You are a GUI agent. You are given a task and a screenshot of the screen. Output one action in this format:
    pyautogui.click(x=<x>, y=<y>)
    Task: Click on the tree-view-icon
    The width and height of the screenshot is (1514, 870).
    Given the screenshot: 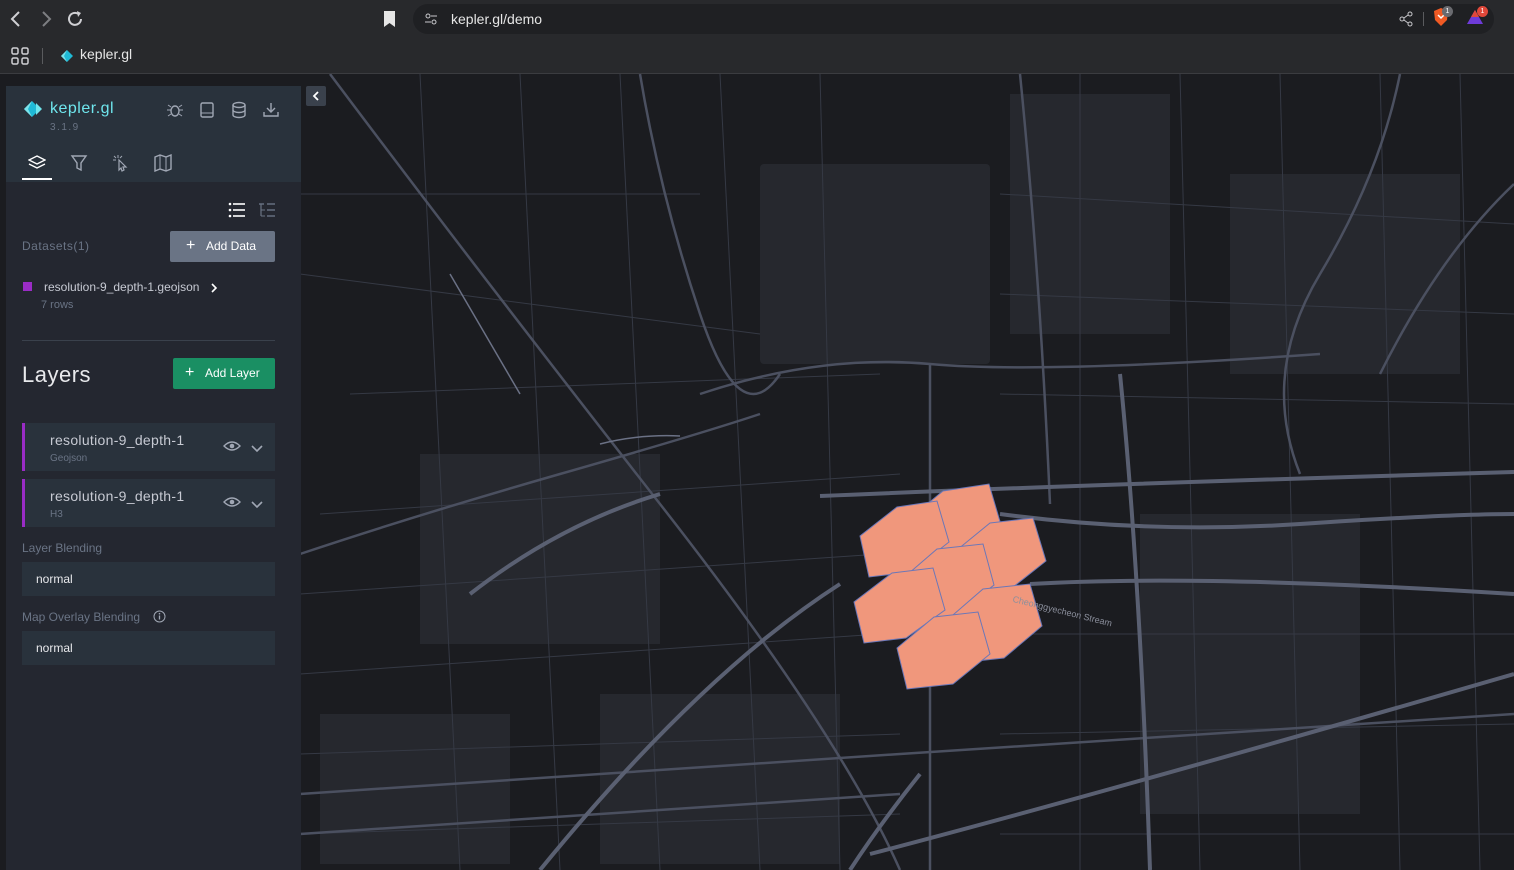 What is the action you would take?
    pyautogui.click(x=267, y=210)
    